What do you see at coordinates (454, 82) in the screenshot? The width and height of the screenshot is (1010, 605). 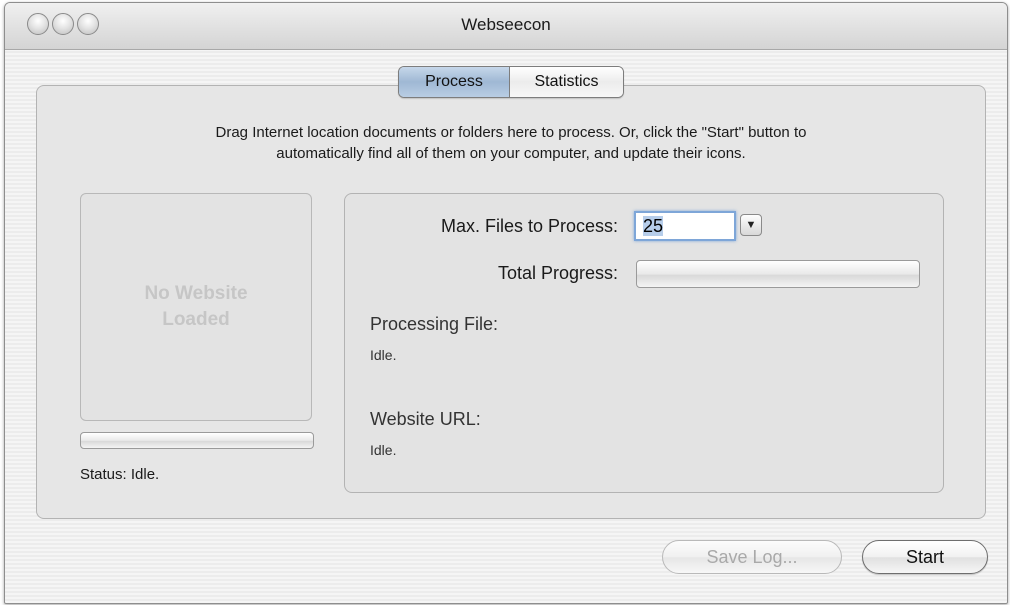 I see `tab-process: Process` at bounding box center [454, 82].